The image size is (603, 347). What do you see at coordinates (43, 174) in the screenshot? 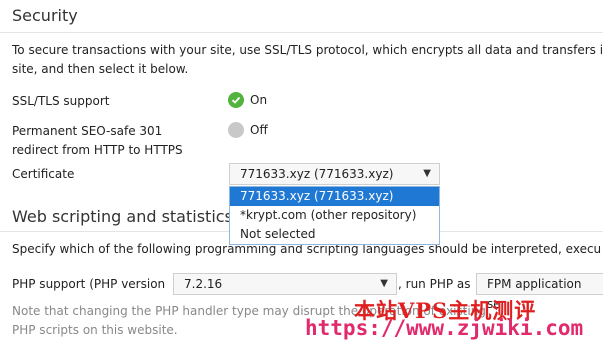
I see `certificate-label: Certificate` at bounding box center [43, 174].